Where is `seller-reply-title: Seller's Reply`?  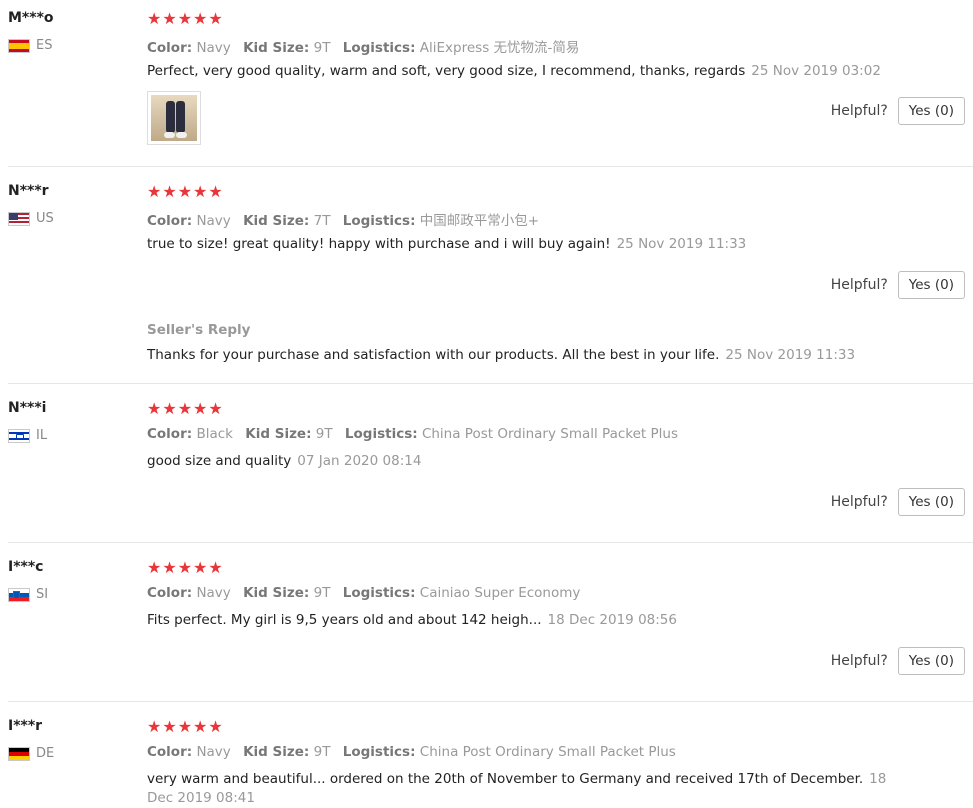 seller-reply-title: Seller's Reply is located at coordinates (199, 330).